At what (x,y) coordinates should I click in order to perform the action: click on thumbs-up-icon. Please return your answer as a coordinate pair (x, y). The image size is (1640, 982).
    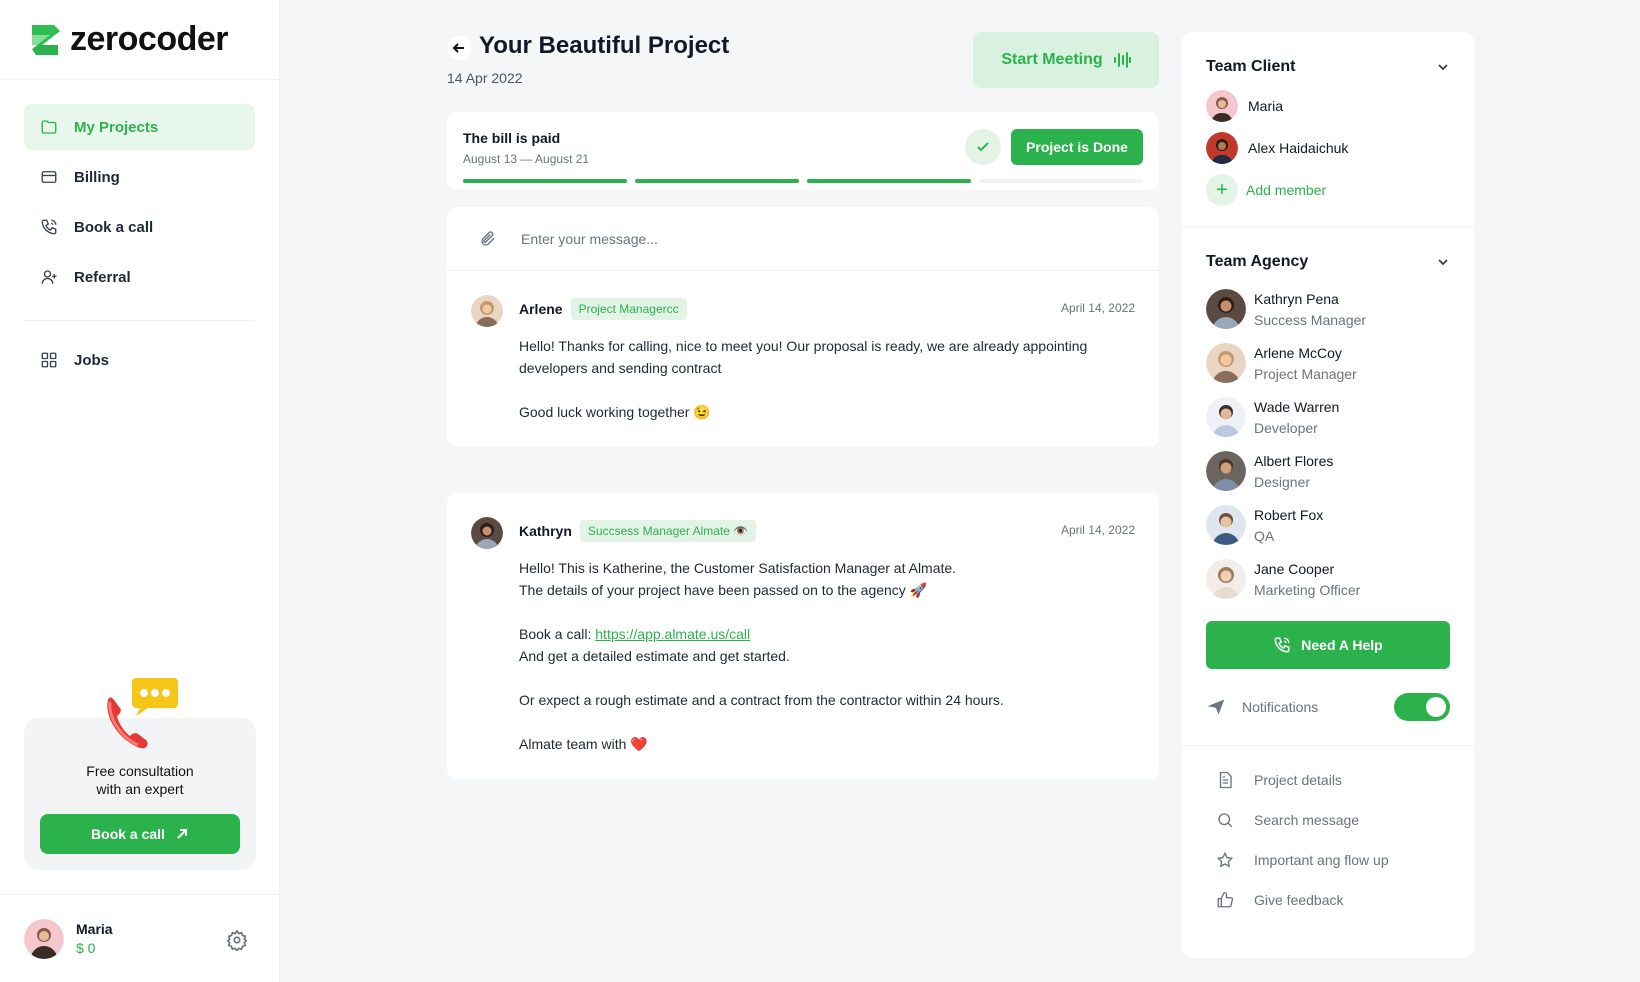
    Looking at the image, I should click on (1225, 899).